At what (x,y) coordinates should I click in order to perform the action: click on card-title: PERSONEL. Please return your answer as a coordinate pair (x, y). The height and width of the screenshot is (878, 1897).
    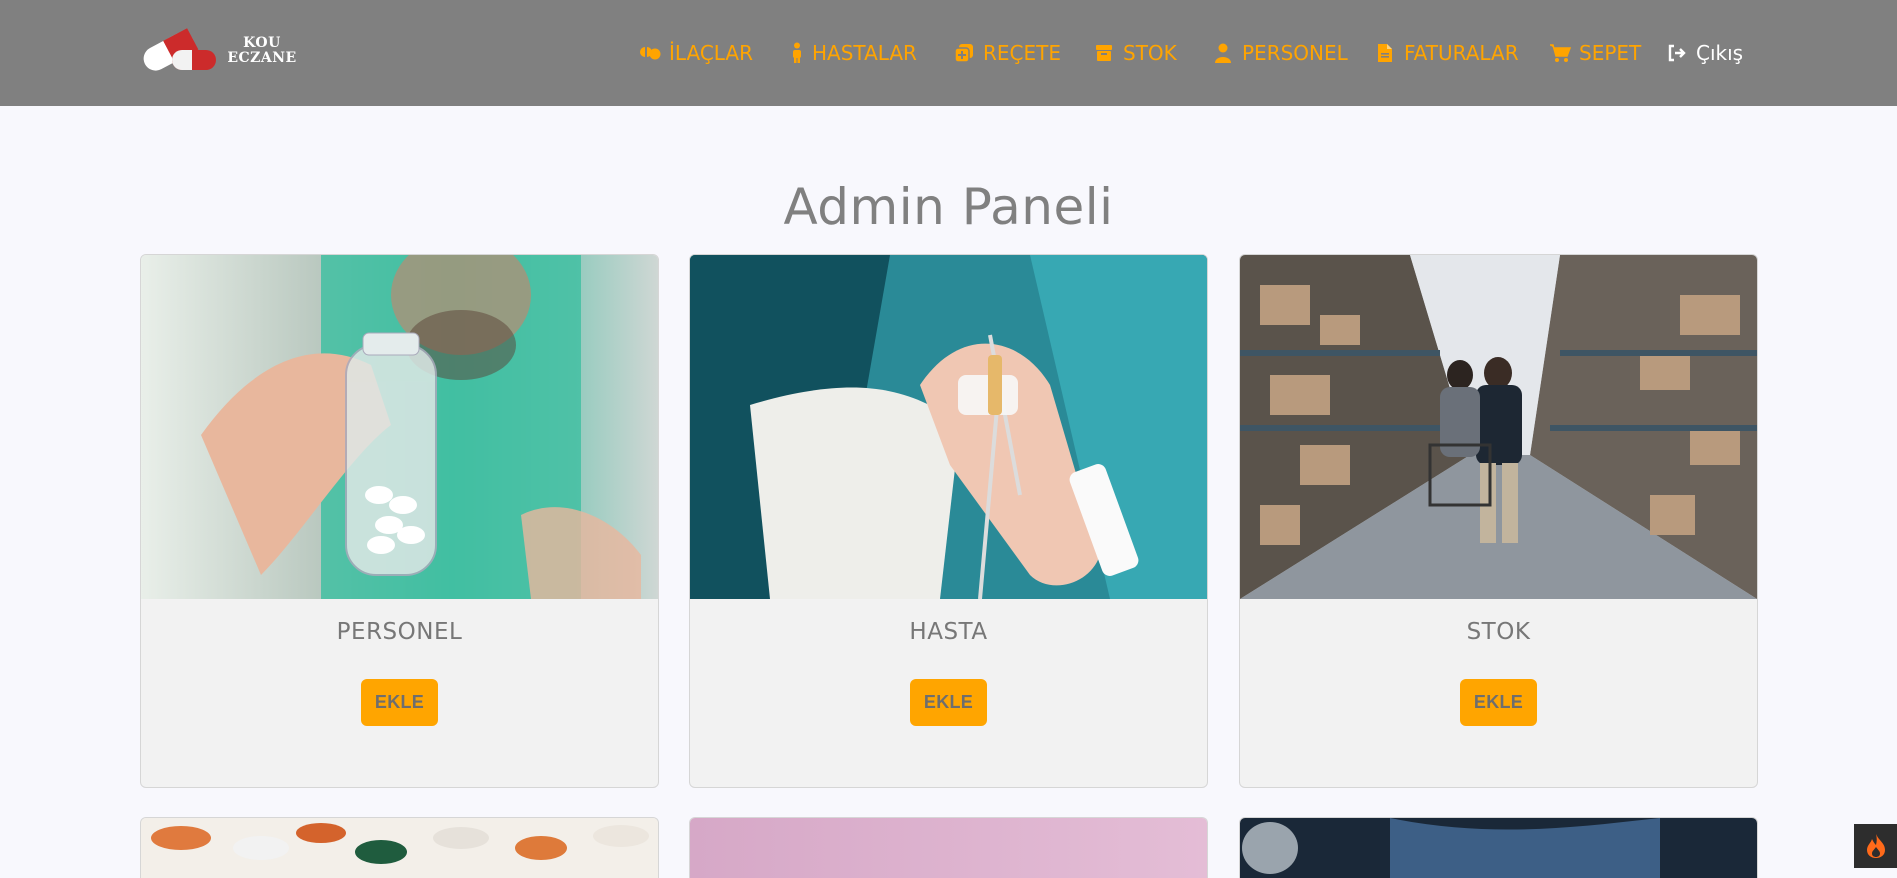
    Looking at the image, I should click on (399, 632).